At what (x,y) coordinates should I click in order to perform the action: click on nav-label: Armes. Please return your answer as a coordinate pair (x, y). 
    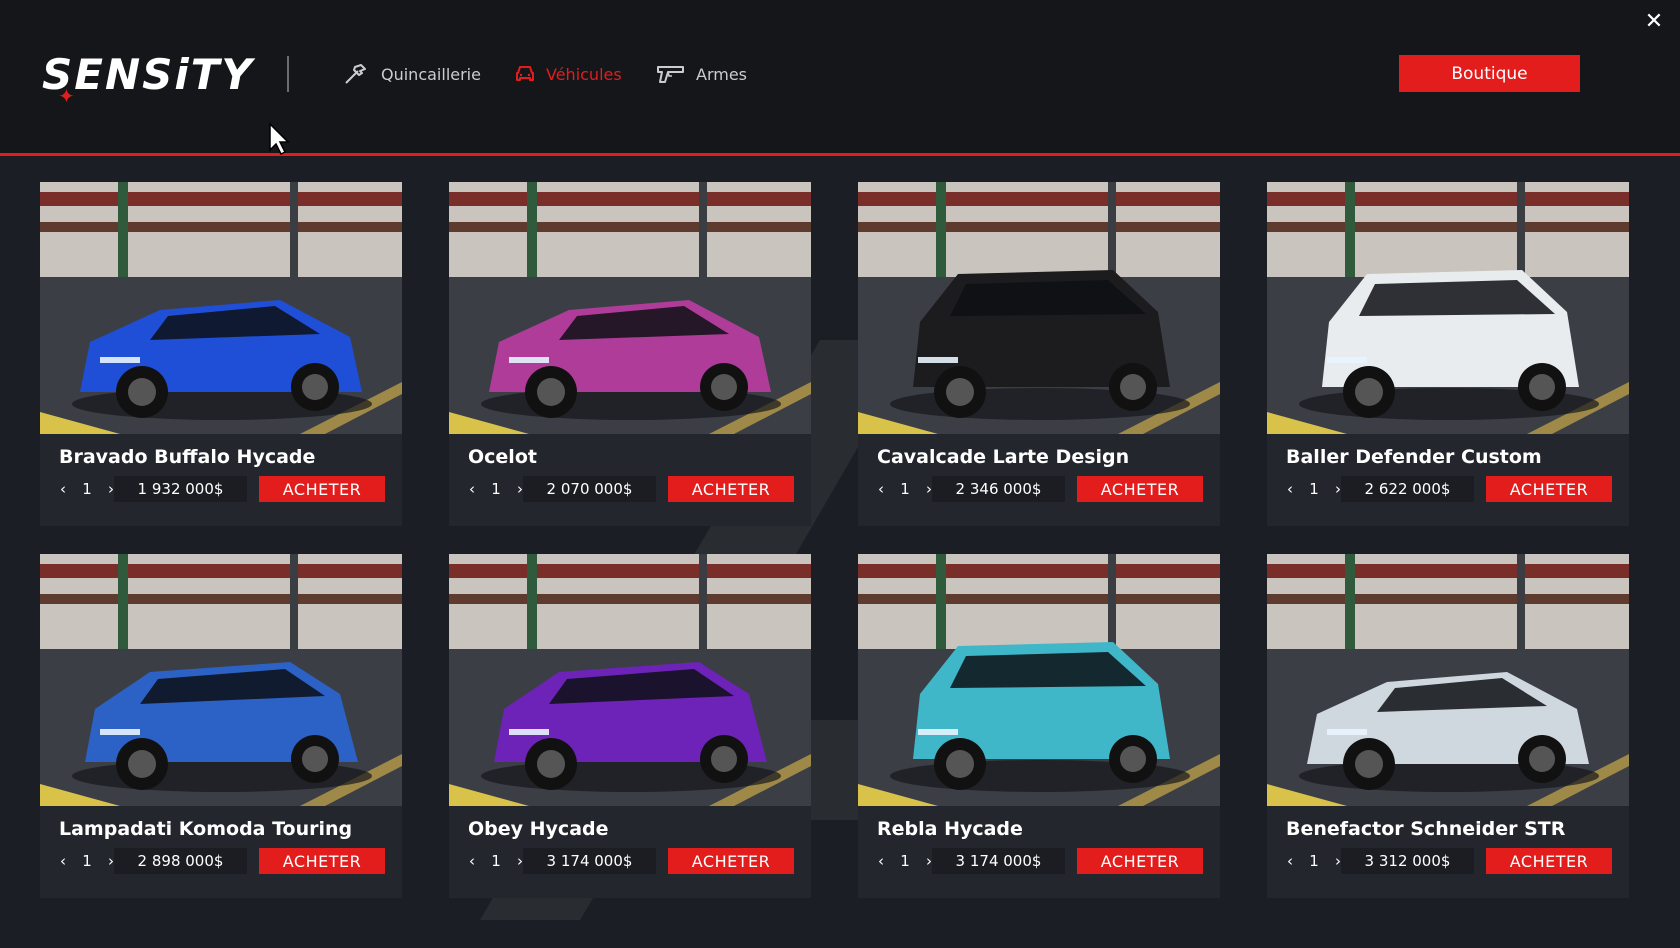
    Looking at the image, I should click on (722, 74).